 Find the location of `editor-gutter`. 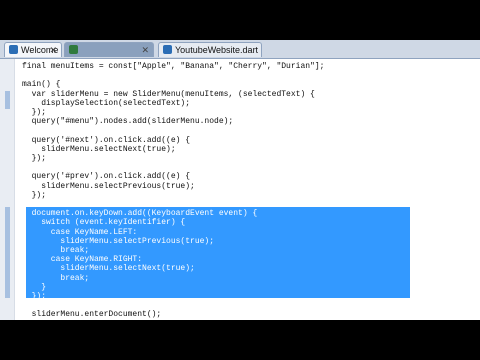

editor-gutter is located at coordinates (7, 189).